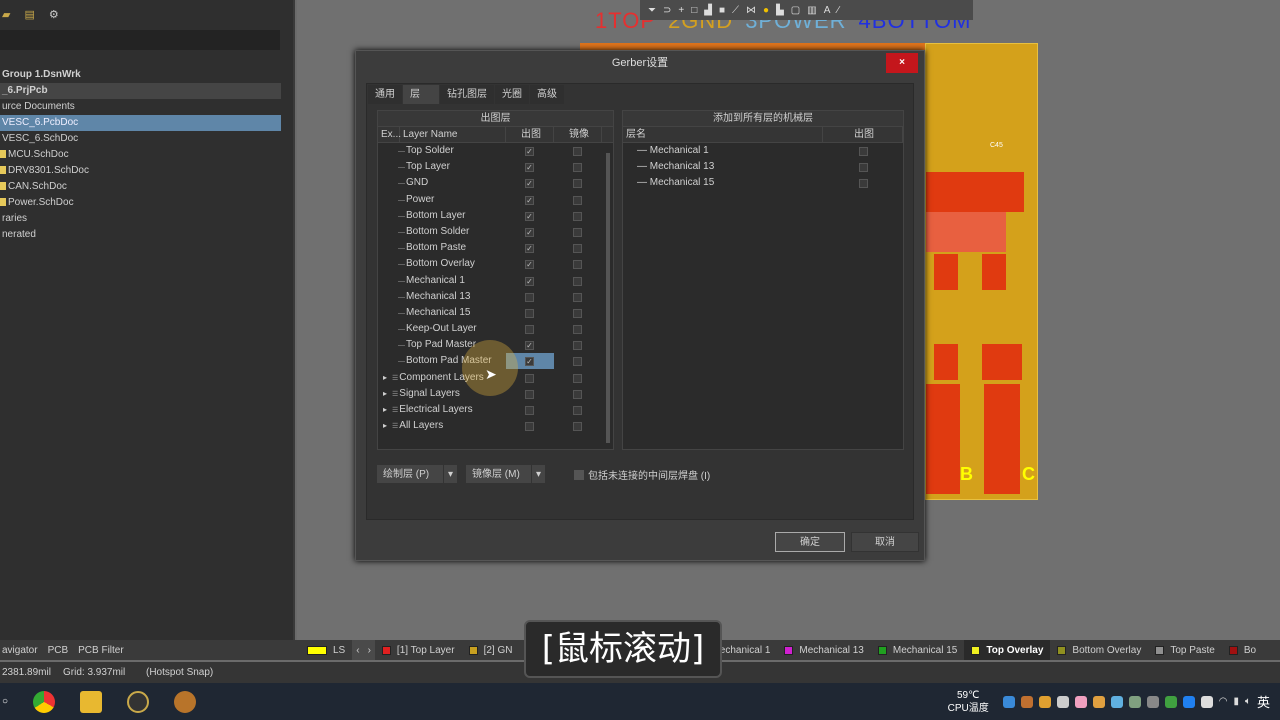  What do you see at coordinates (1248, 701) in the screenshot?
I see `volume-icon: 🔈︎` at bounding box center [1248, 701].